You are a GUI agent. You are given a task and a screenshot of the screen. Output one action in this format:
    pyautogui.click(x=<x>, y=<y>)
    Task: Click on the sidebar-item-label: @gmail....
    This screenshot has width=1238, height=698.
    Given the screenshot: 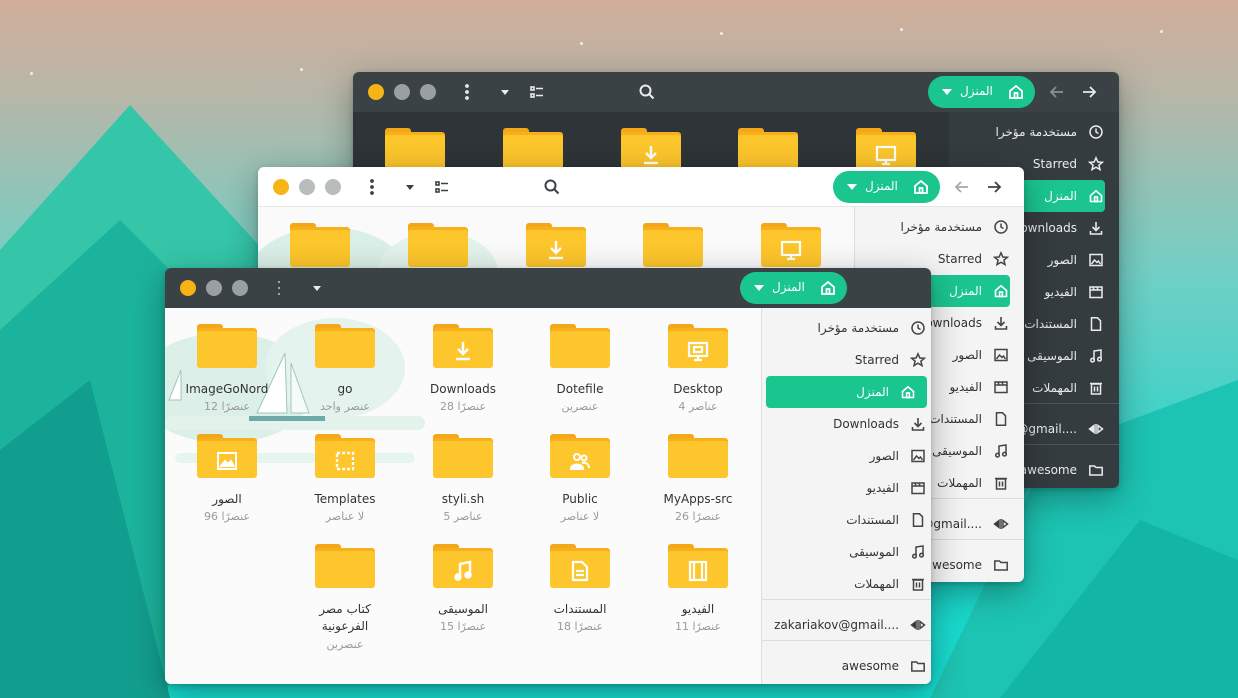 What is the action you would take?
    pyautogui.click(x=1046, y=429)
    